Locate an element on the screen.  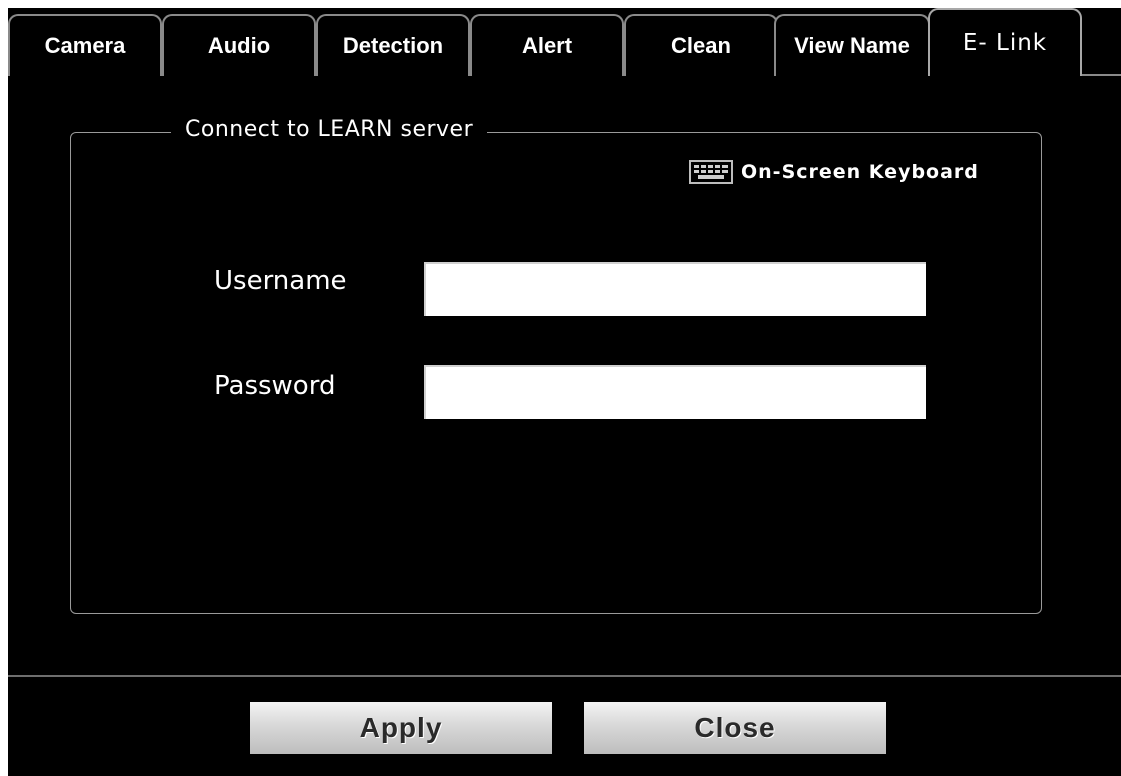
close-button: Close is located at coordinates (735, 728).